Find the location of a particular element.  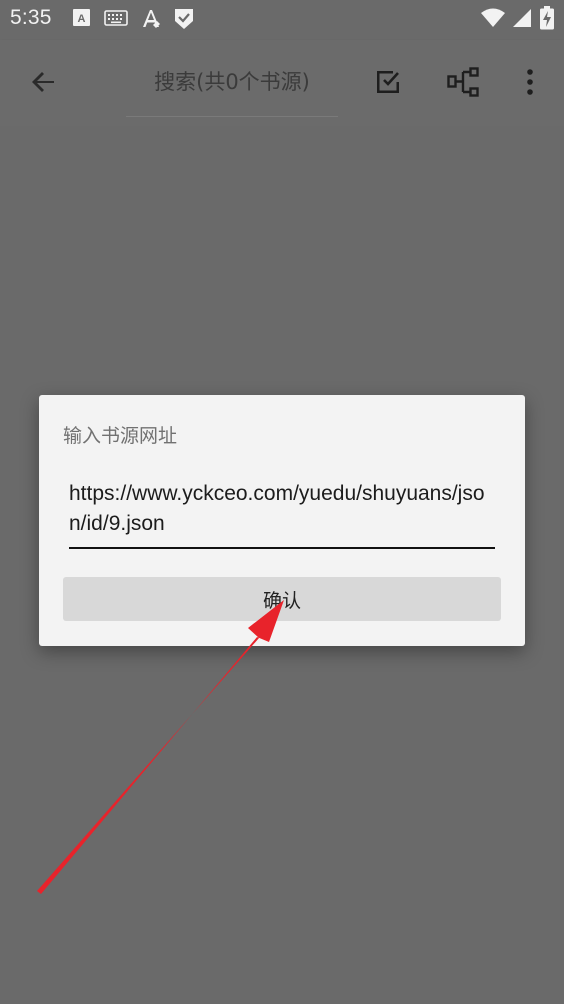

a-text-icon: A is located at coordinates (82, 20).